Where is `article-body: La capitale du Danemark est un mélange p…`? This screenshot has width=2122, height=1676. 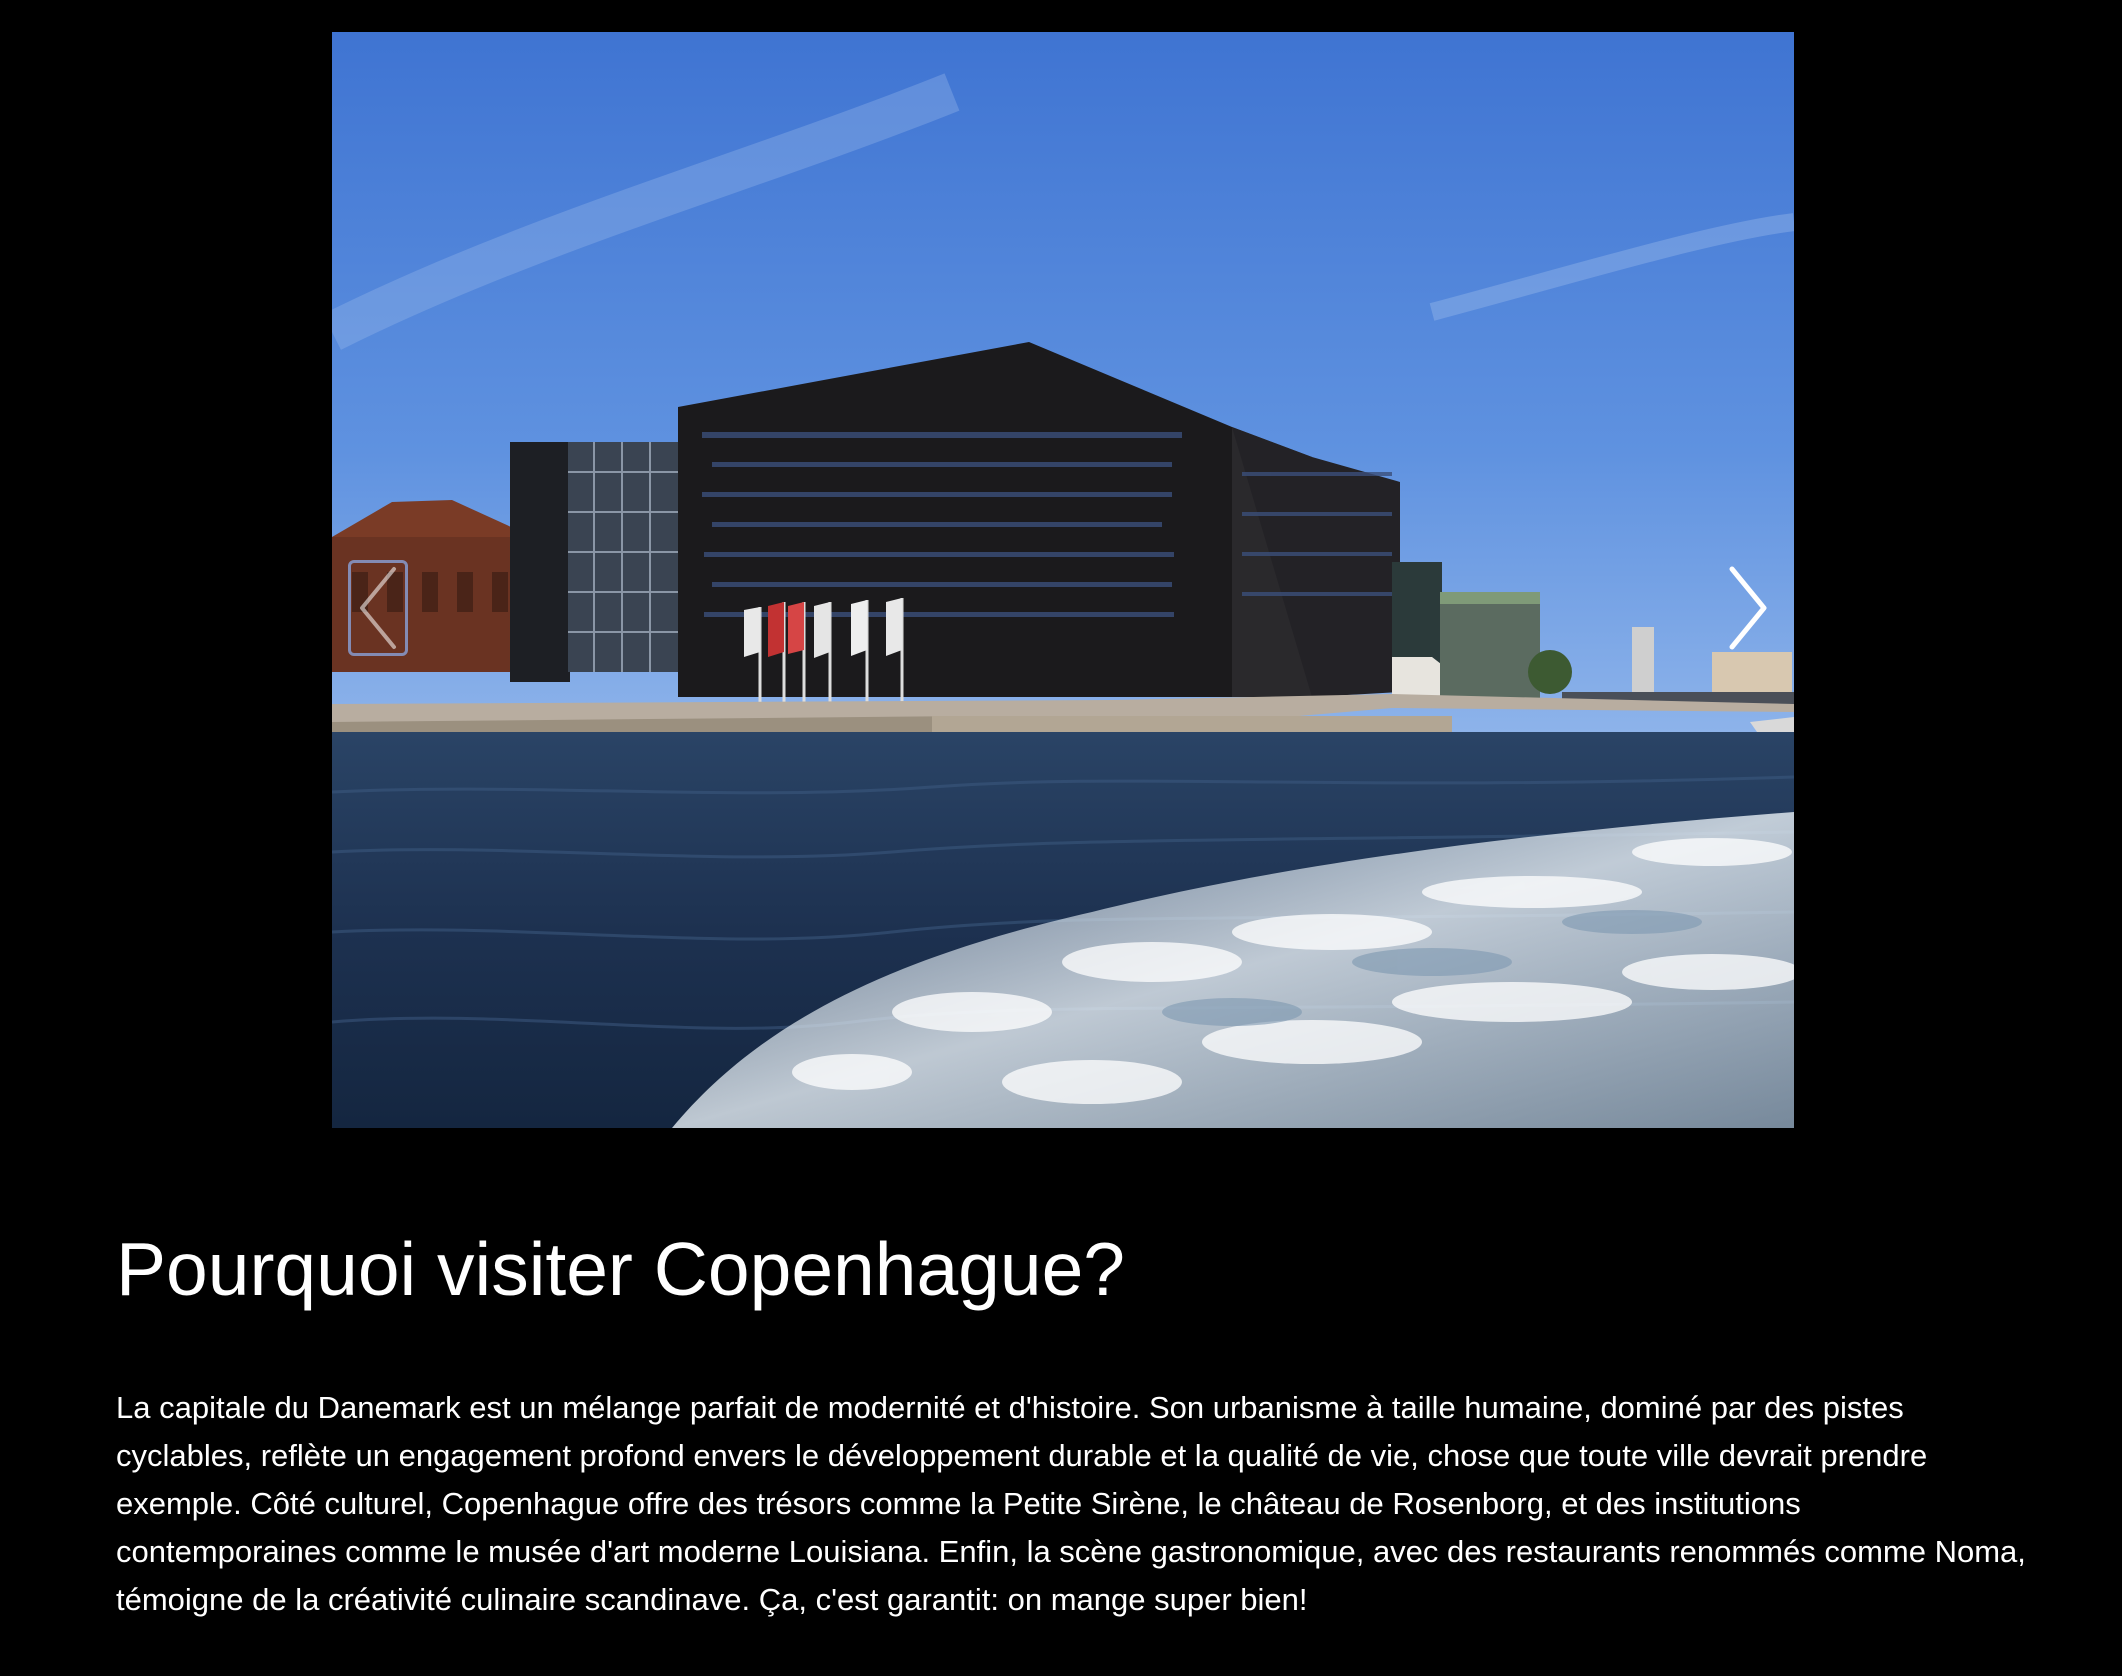
article-body: La capitale du Danemark est un mélange p… is located at coordinates (1071, 1503).